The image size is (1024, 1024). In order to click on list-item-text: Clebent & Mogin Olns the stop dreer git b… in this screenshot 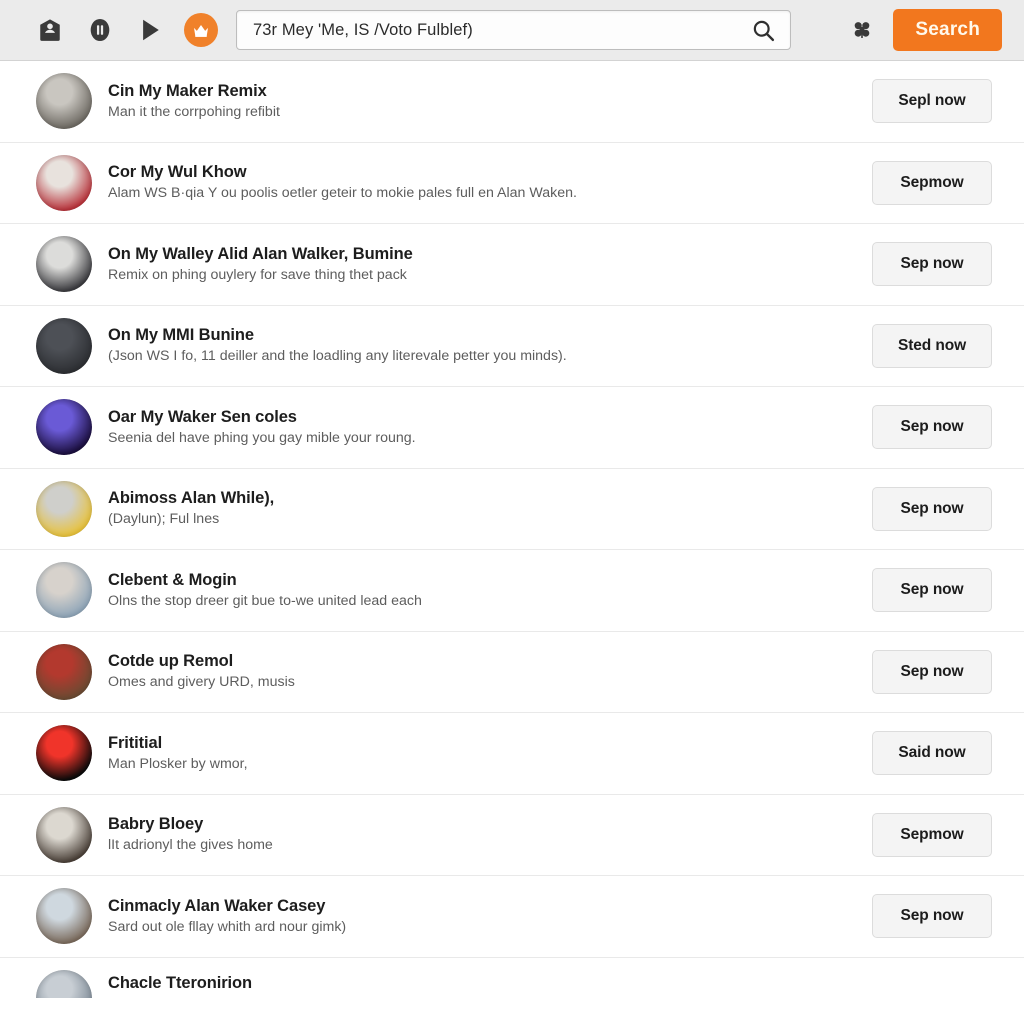, I will do `click(490, 590)`.